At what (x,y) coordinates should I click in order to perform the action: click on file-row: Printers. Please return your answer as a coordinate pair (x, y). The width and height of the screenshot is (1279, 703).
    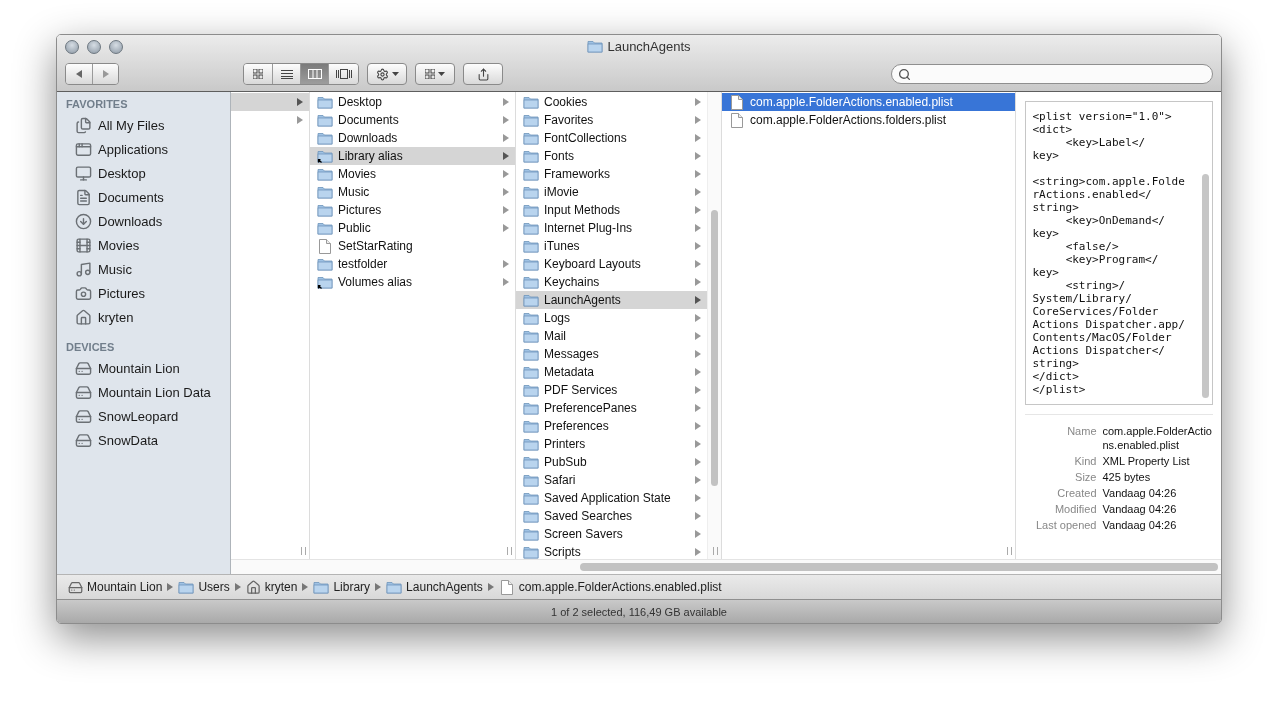
    Looking at the image, I should click on (611, 444).